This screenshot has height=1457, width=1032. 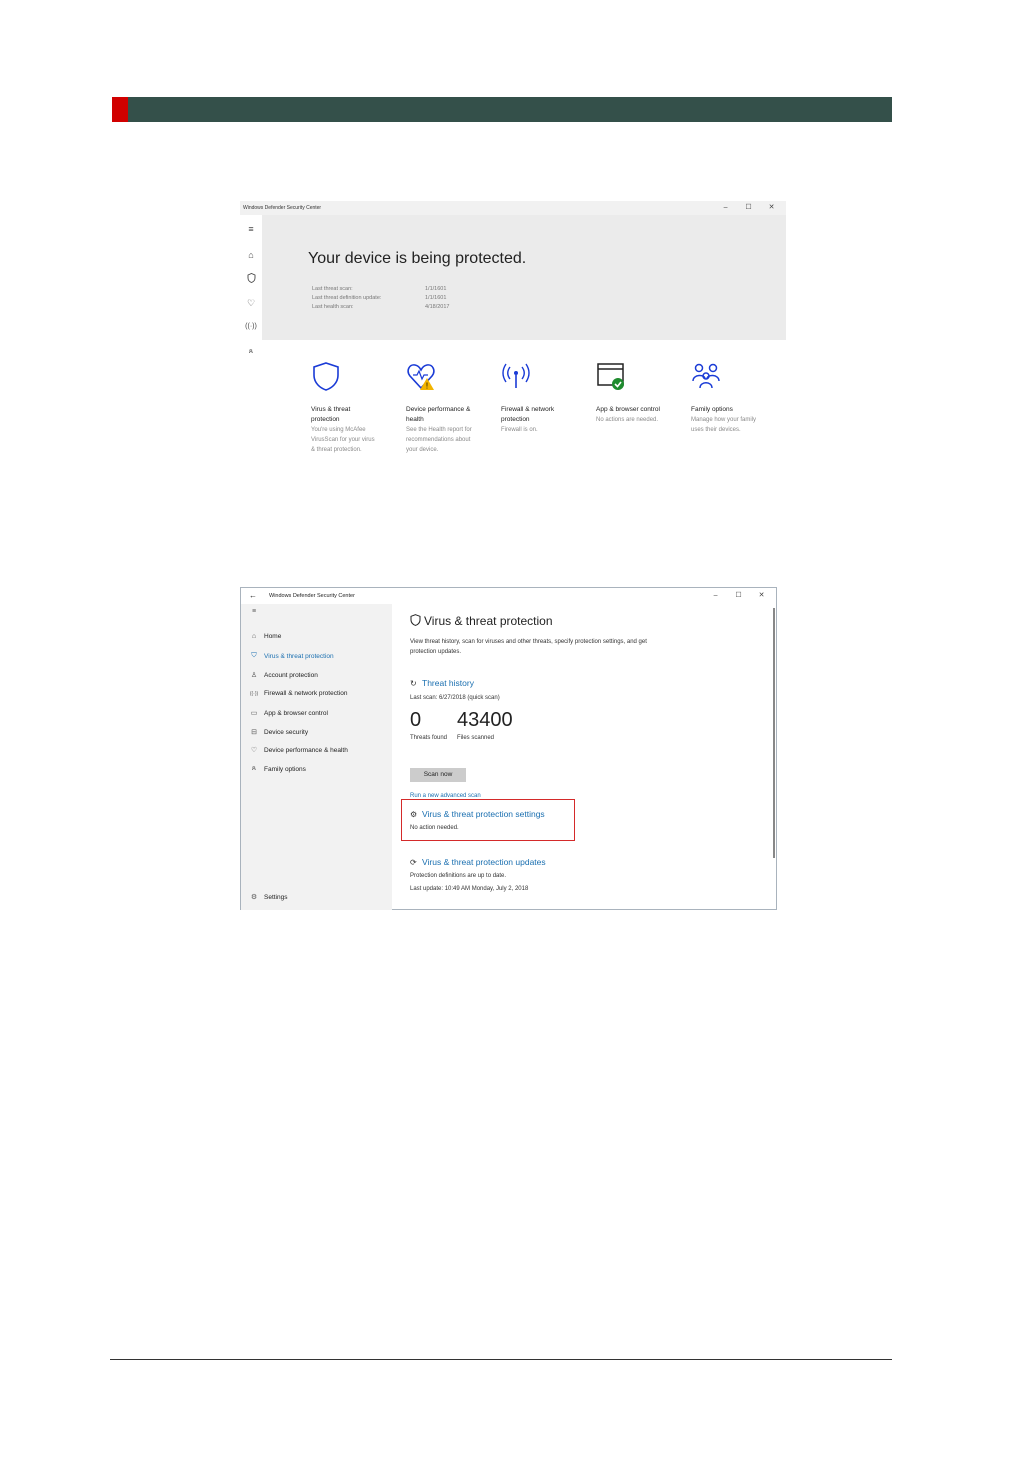 What do you see at coordinates (528, 414) in the screenshot?
I see `tile-title: Firewall & network protection` at bounding box center [528, 414].